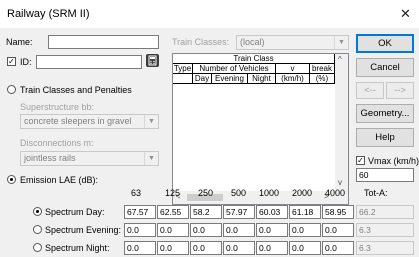  What do you see at coordinates (234, 69) in the screenshot?
I see `grid-col-vehicles: Number of Vehicles` at bounding box center [234, 69].